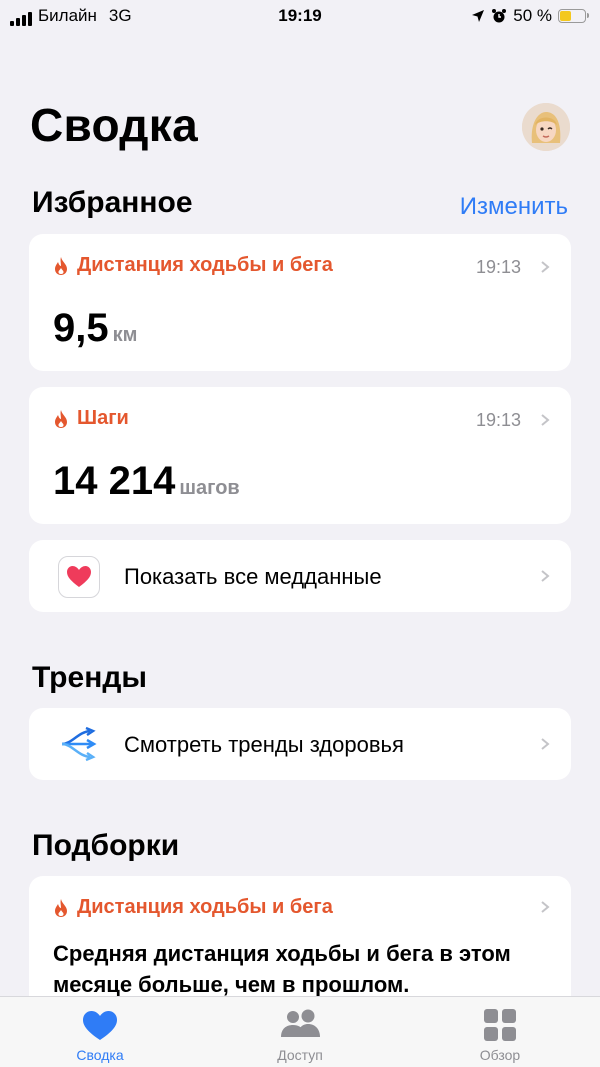 The width and height of the screenshot is (600, 1067). Describe the element at coordinates (81, 328) in the screenshot. I see `metric-value: 9,5` at that location.